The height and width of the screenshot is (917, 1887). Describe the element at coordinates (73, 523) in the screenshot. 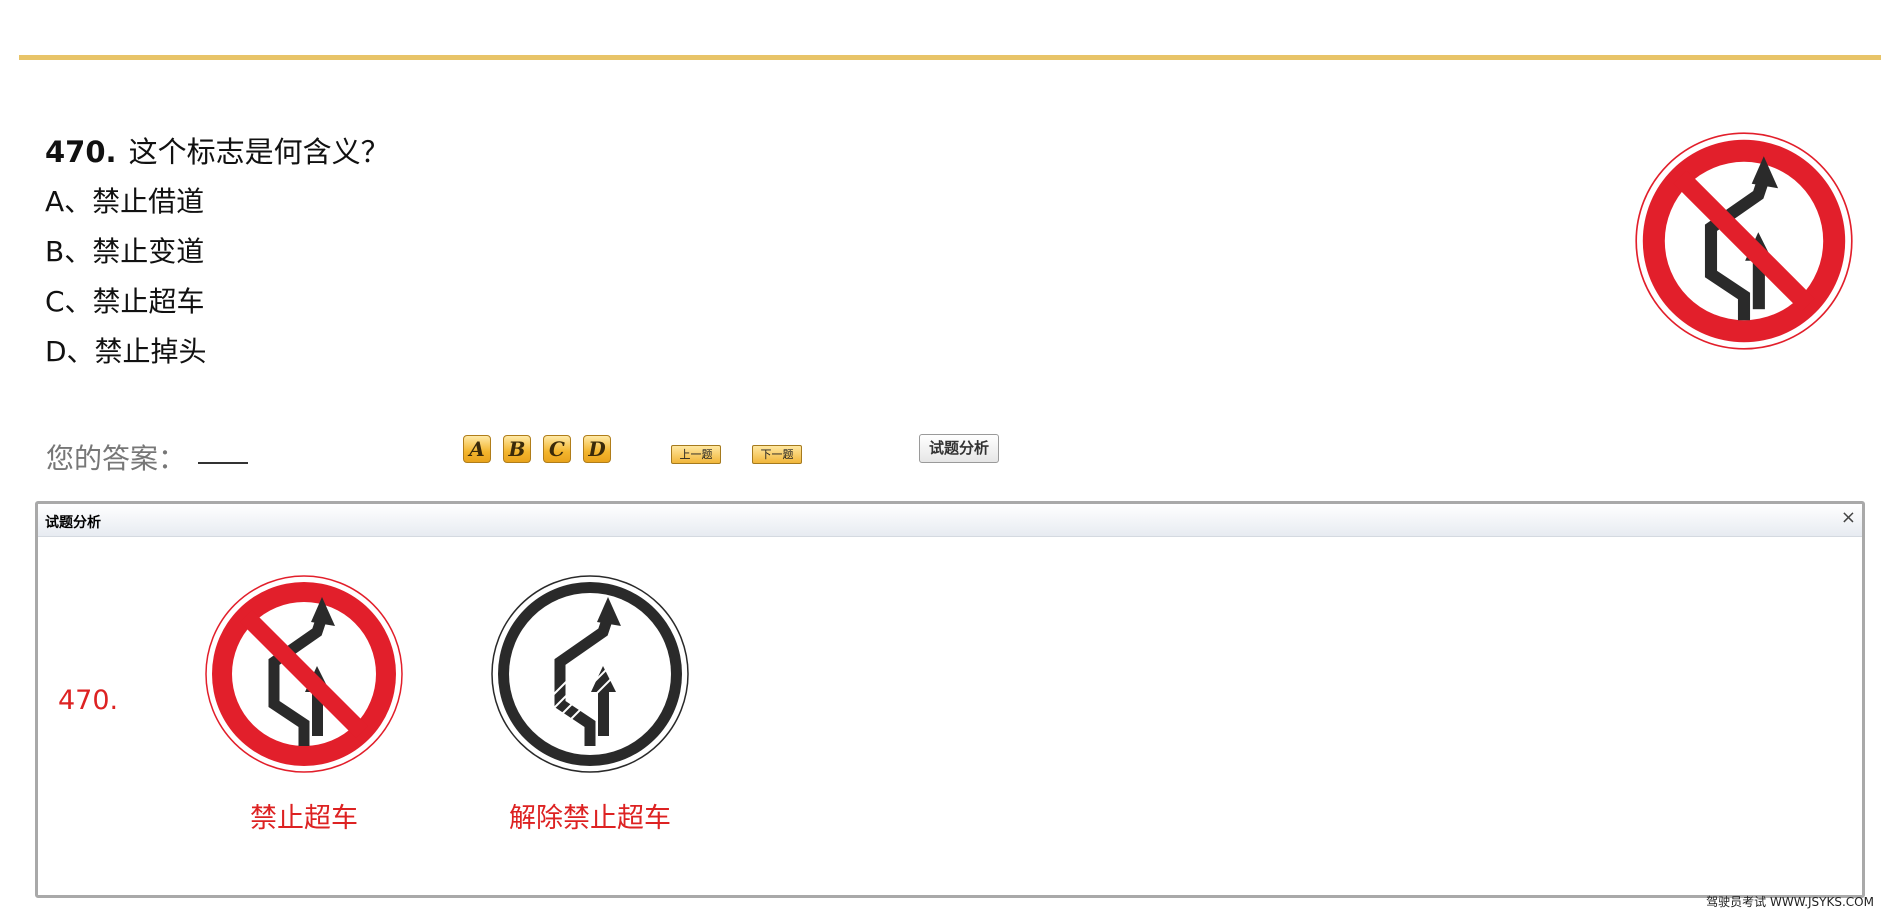

I see `analysis-panel-title: 试题分析` at that location.